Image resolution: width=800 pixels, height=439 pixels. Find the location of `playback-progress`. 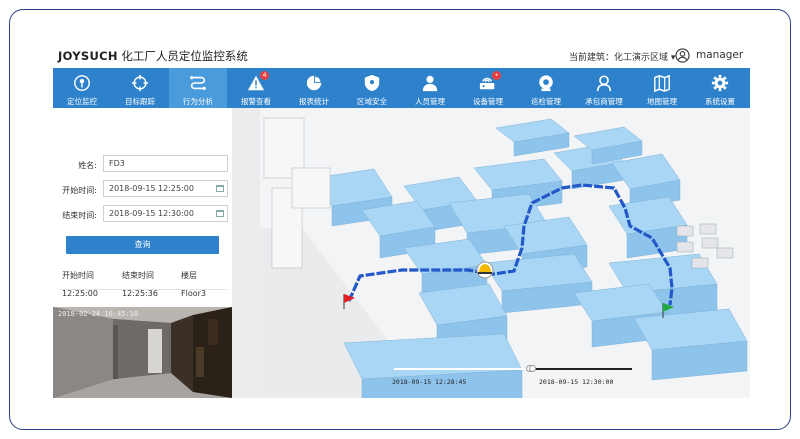

playback-progress is located at coordinates (462, 369).